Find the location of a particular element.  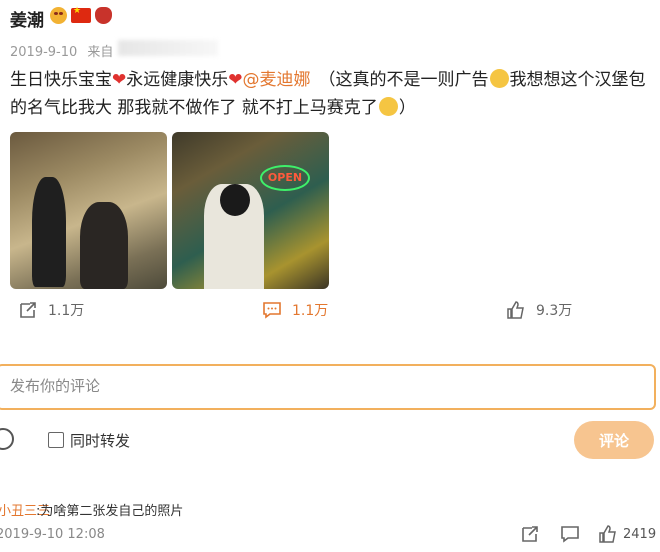

repost-action: 1.1万 is located at coordinates (51, 310).